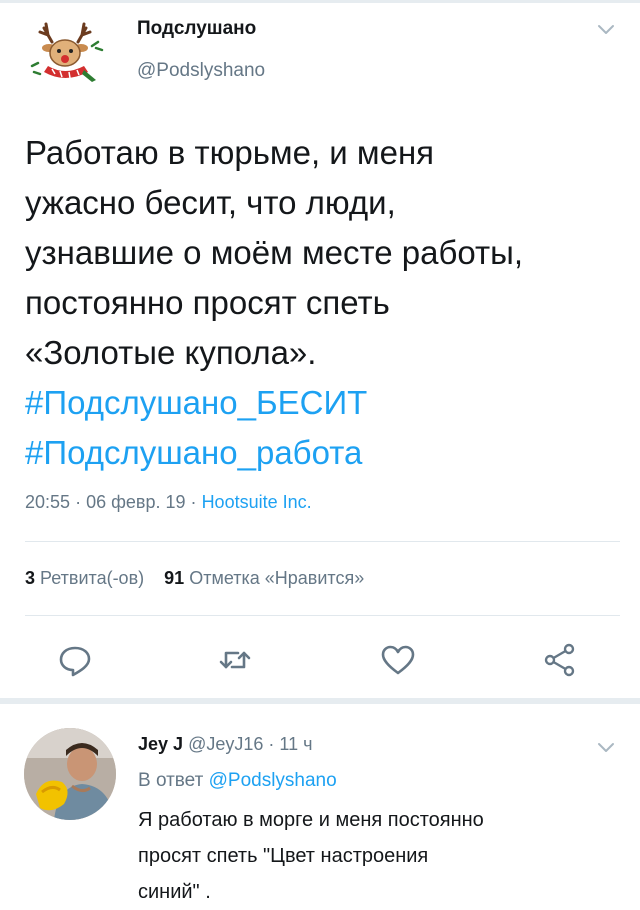  What do you see at coordinates (174, 892) in the screenshot?
I see `reply-text-line: синий" .` at bounding box center [174, 892].